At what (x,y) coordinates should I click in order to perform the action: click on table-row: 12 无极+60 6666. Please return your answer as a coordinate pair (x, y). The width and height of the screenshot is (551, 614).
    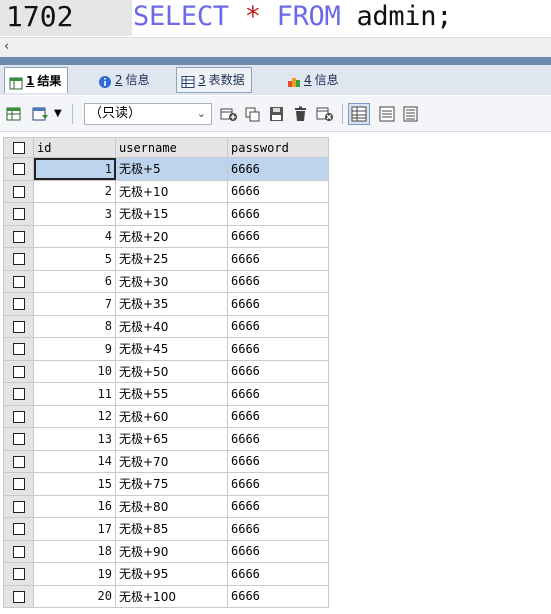
    Looking at the image, I should click on (166, 416).